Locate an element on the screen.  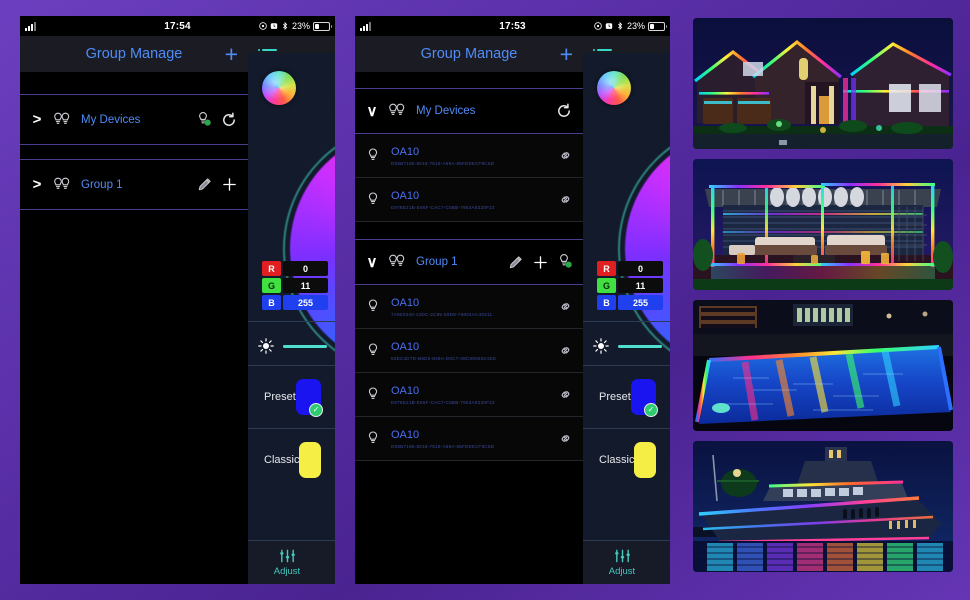
group-name-label: My Devices is located at coordinates (111, 119).